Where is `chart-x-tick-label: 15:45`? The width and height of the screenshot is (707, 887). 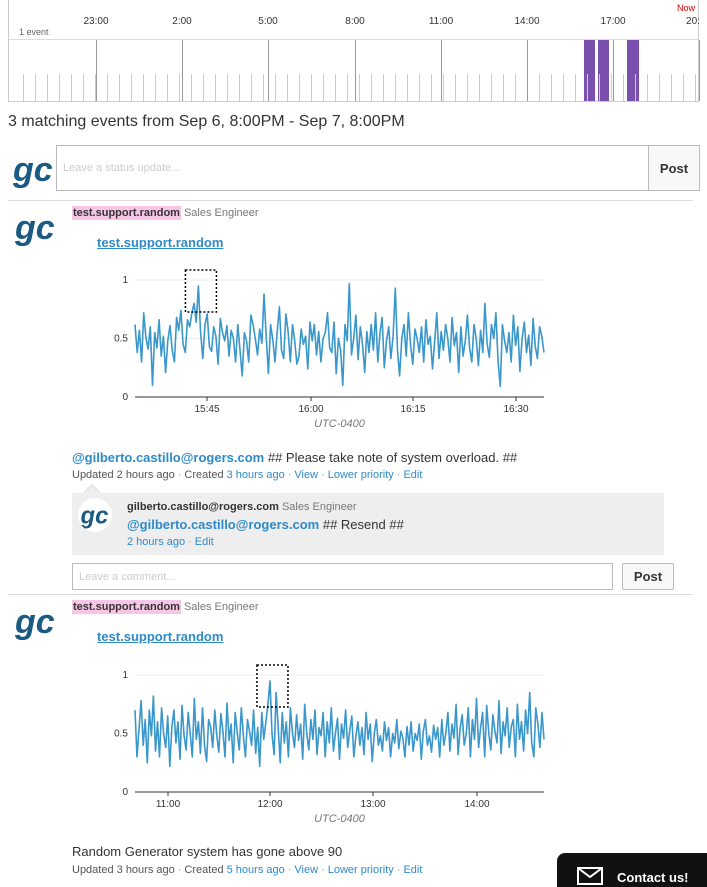 chart-x-tick-label: 15:45 is located at coordinates (206, 409).